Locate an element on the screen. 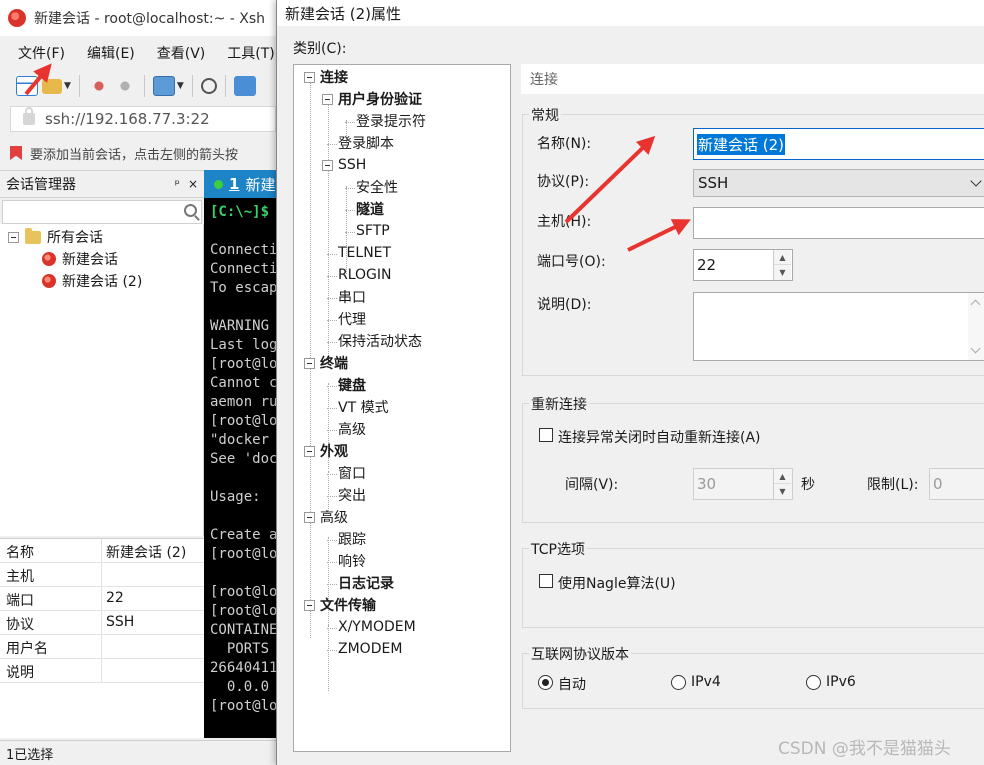 The height and width of the screenshot is (765, 984). category-item: RLOGIN is located at coordinates (365, 275).